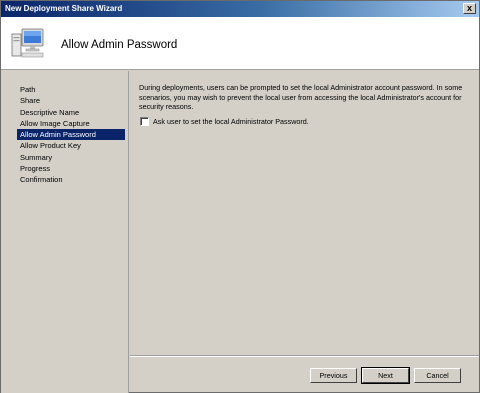 The height and width of the screenshot is (393, 480). Describe the element at coordinates (119, 45) in the screenshot. I see `page-title: Allow Admin Password` at that location.